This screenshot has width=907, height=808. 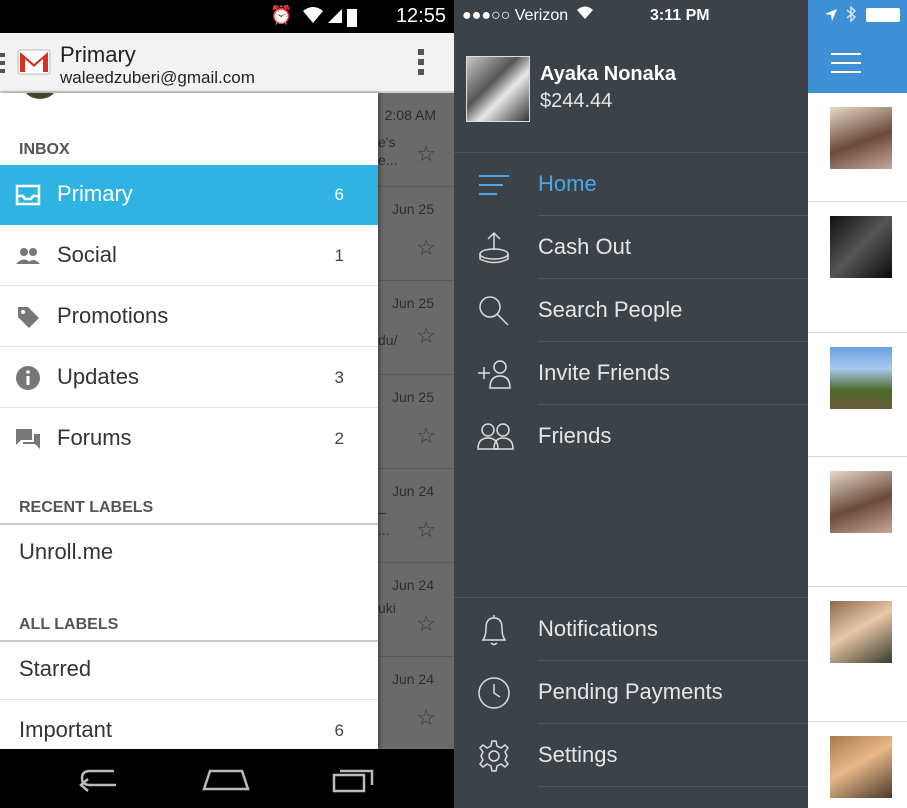 I want to click on section-header-all-labels: ALL LABELS, so click(x=189, y=629).